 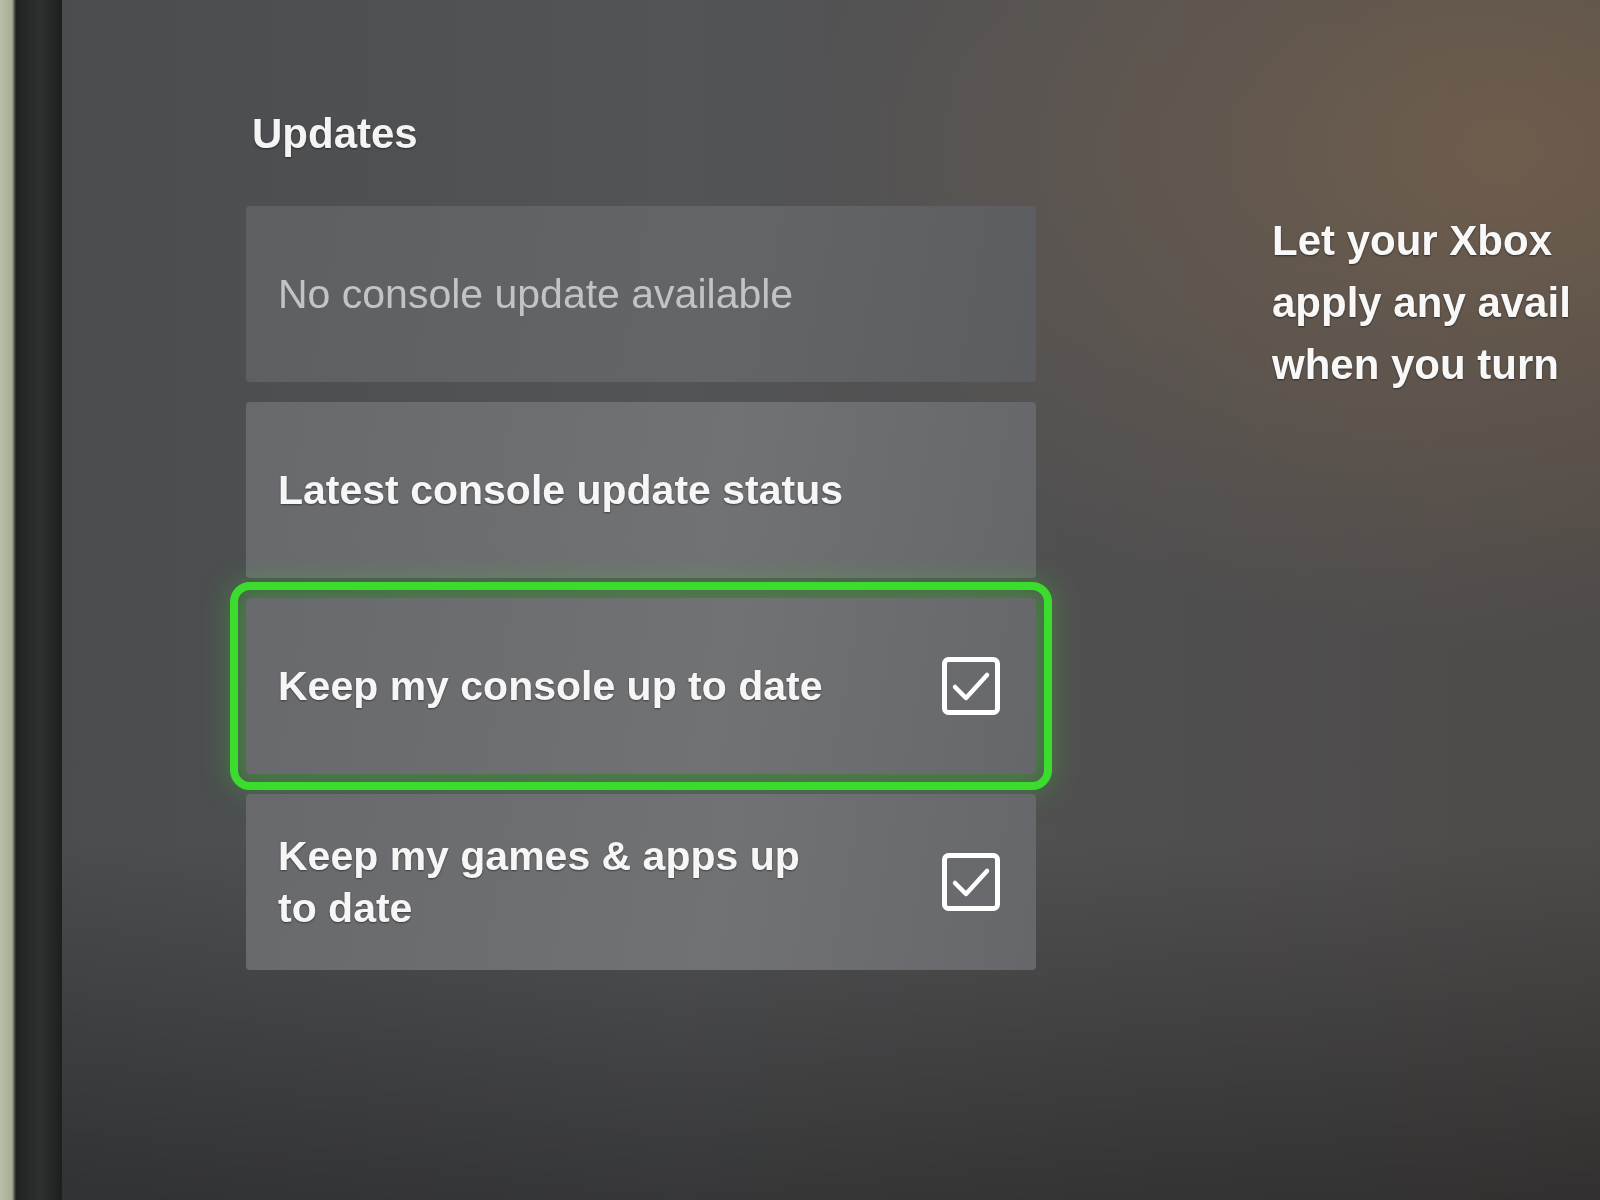 What do you see at coordinates (641, 490) in the screenshot?
I see `setting-button: Latest console update status` at bounding box center [641, 490].